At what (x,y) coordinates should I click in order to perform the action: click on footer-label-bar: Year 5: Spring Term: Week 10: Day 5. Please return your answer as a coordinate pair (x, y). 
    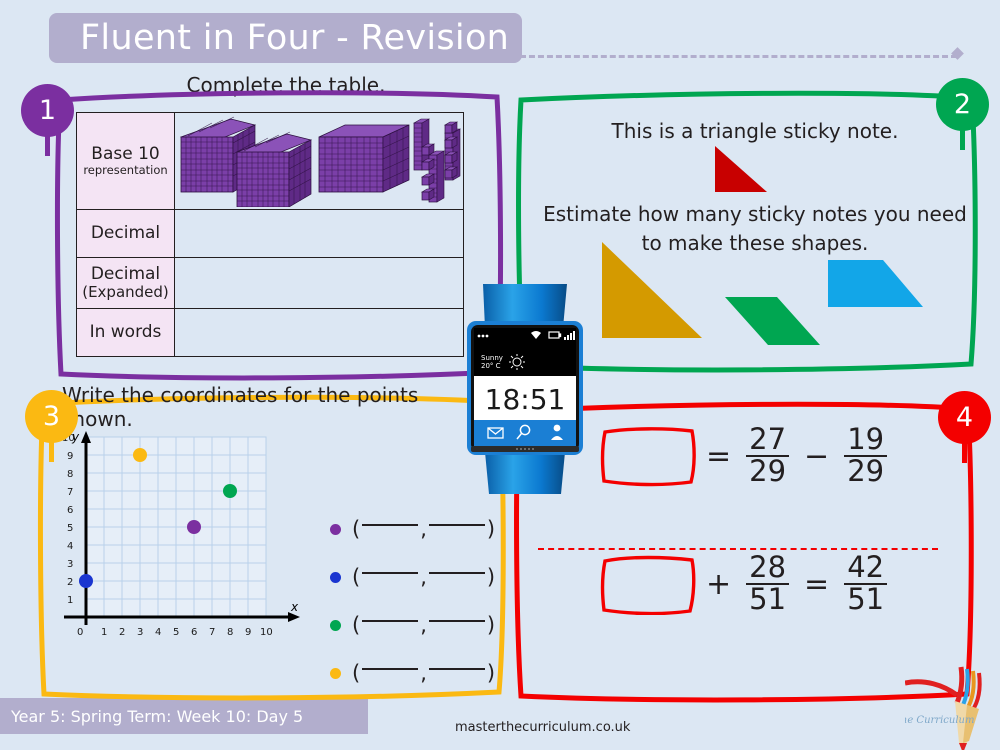
    Looking at the image, I should click on (184, 716).